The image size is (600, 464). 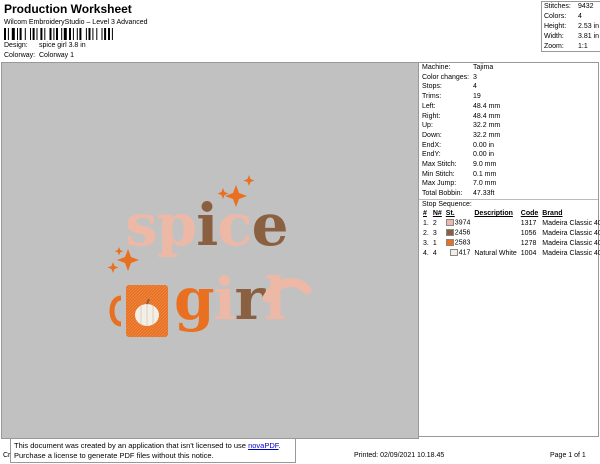 I want to click on stitch-count: 417, so click(x=464, y=253).